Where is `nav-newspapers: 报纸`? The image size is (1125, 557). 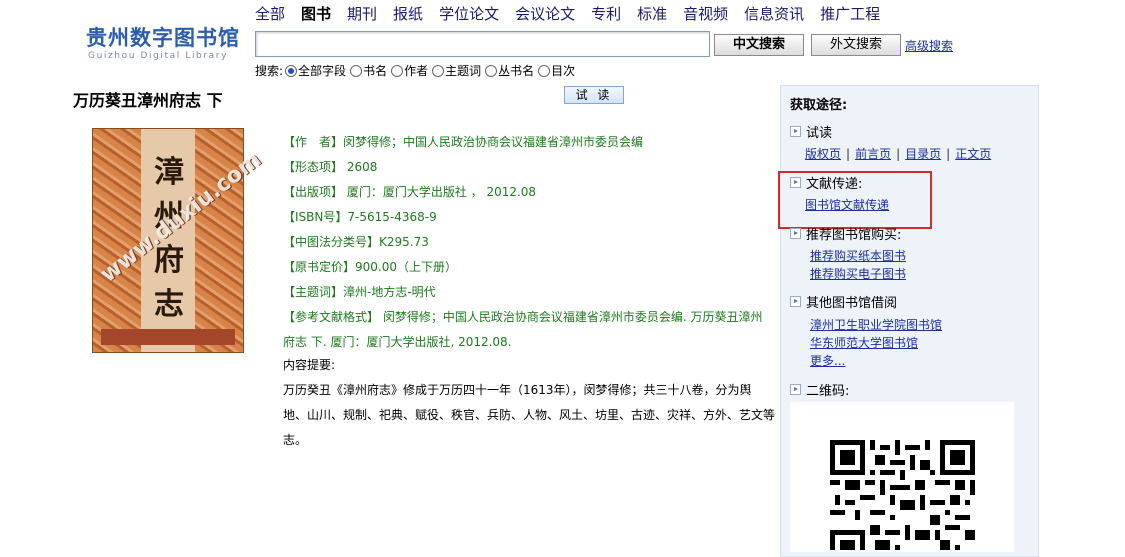 nav-newspapers: 报纸 is located at coordinates (408, 14).